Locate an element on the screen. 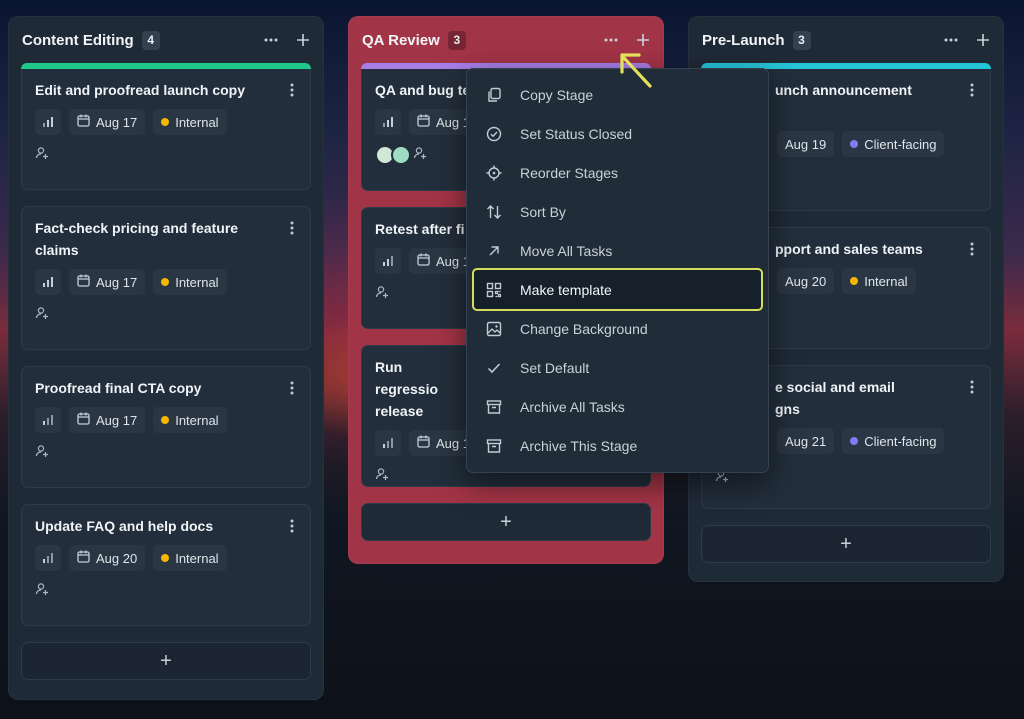  task-card: Proofread final CTA copy Aug 17 Internal is located at coordinates (166, 427).